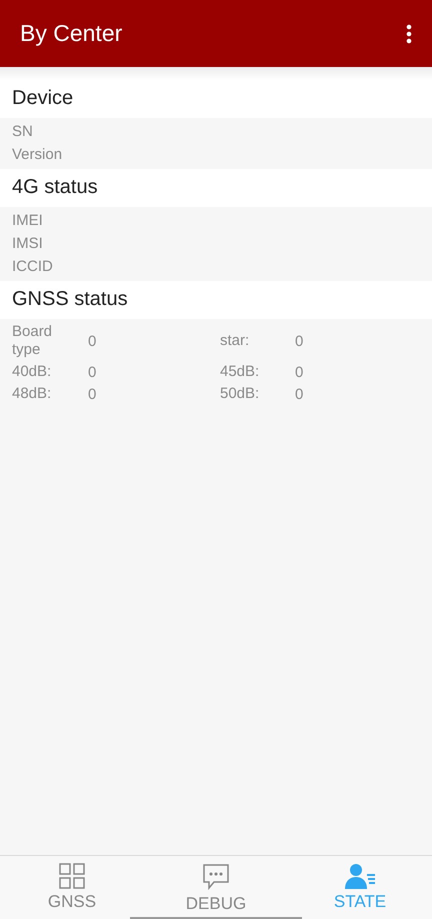  What do you see at coordinates (32, 372) in the screenshot?
I see `field-label: 40dB:` at bounding box center [32, 372].